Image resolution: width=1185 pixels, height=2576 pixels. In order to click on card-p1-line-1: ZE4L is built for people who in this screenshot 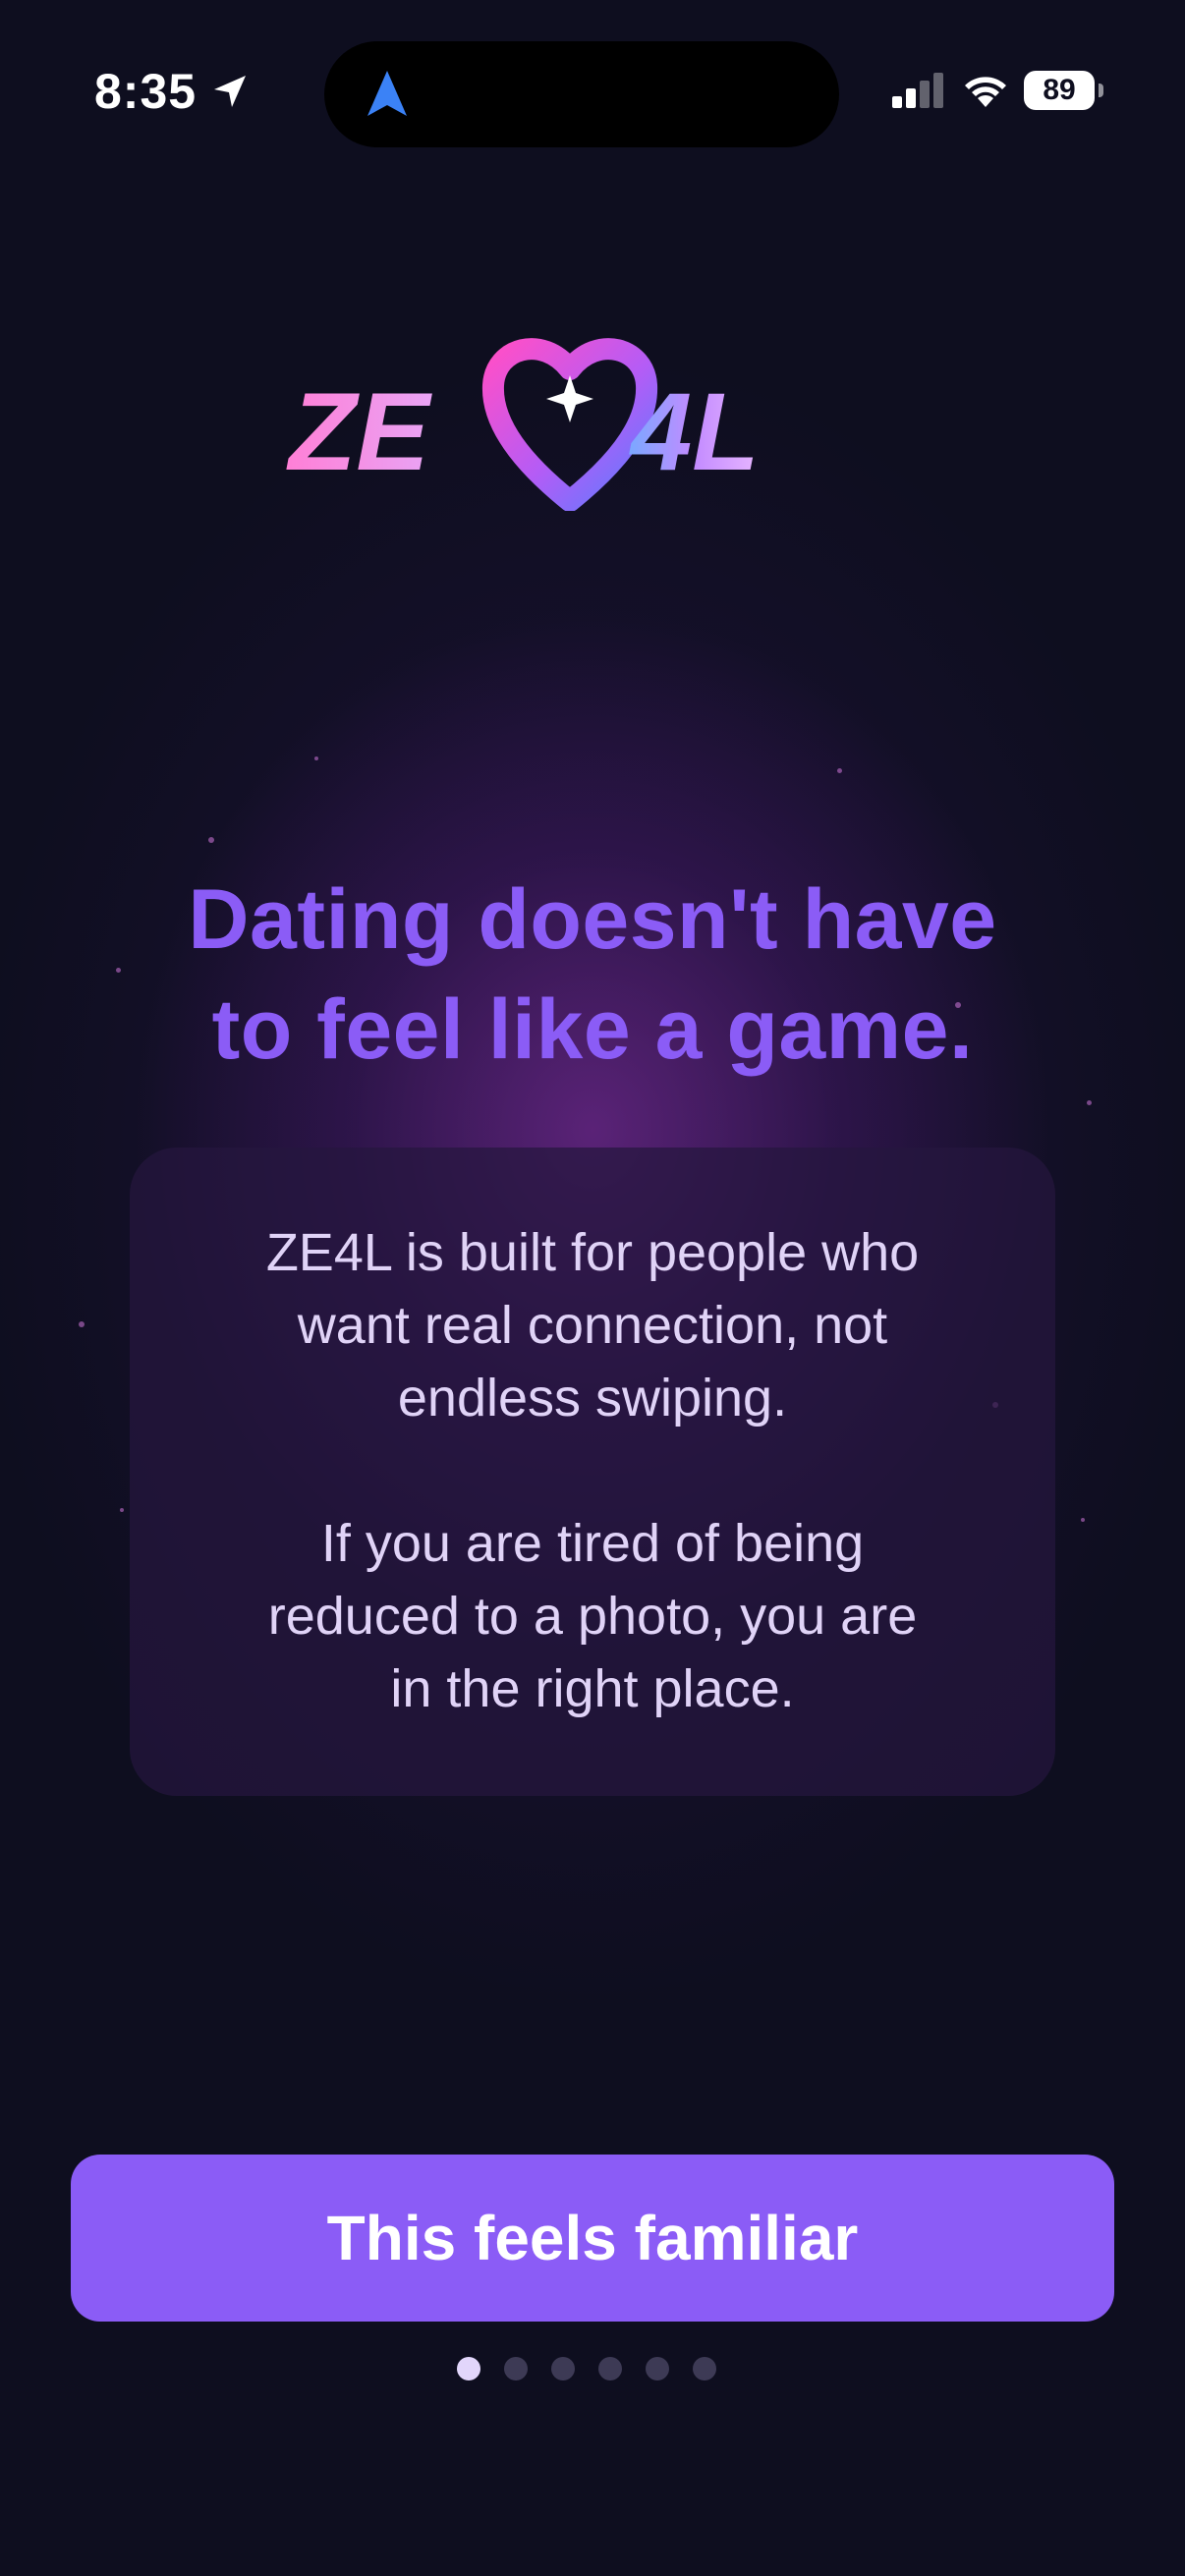, I will do `click(592, 1252)`.